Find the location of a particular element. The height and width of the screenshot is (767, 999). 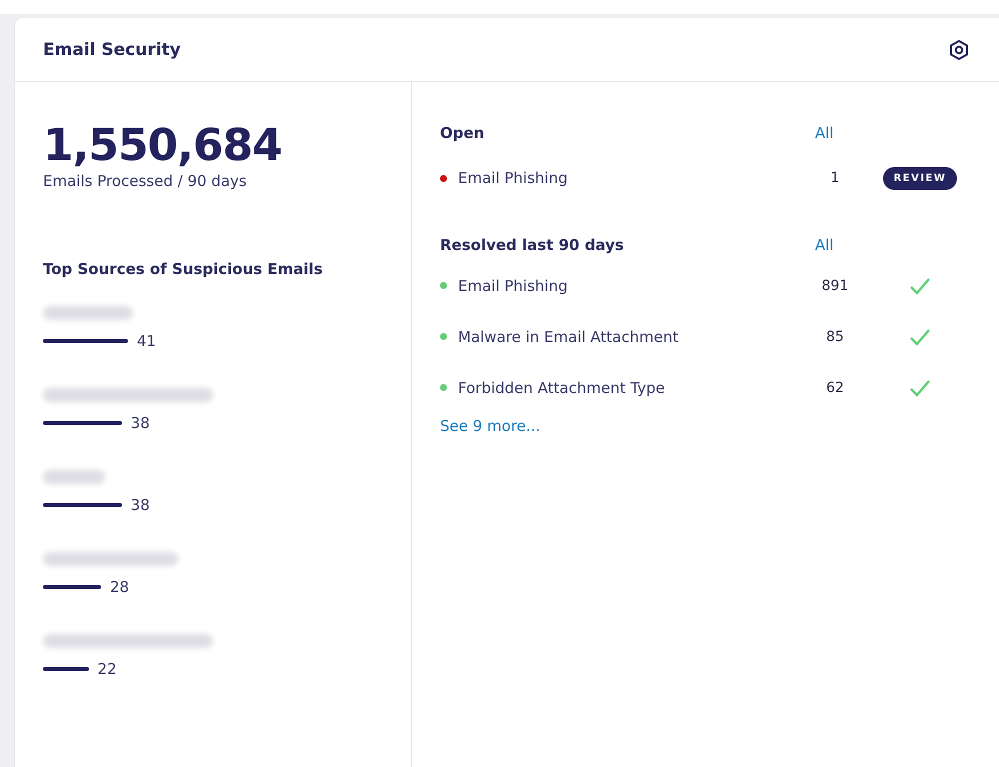

sources-title: Top Sources of Suspicious Emails is located at coordinates (183, 269).